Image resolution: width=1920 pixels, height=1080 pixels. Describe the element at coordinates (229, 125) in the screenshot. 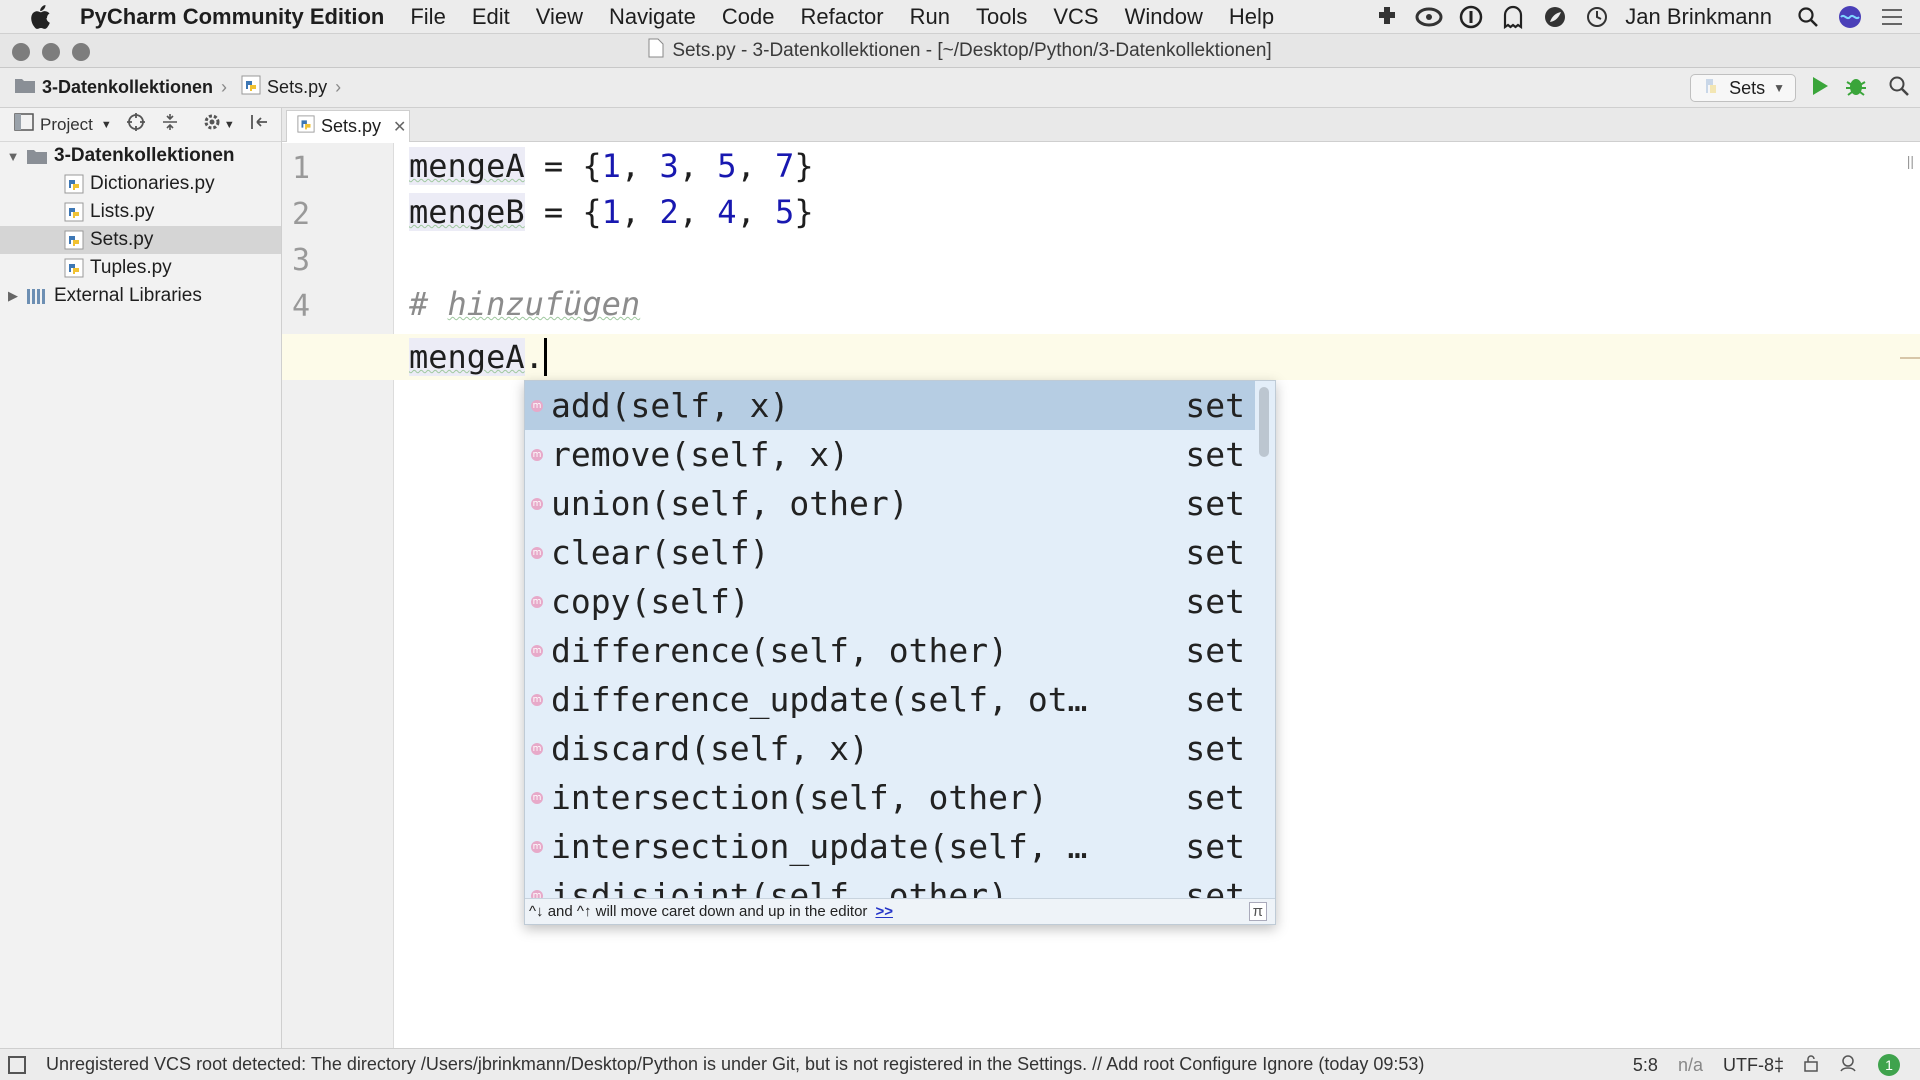

I see `gear-dropdown-icon: ▼` at that location.